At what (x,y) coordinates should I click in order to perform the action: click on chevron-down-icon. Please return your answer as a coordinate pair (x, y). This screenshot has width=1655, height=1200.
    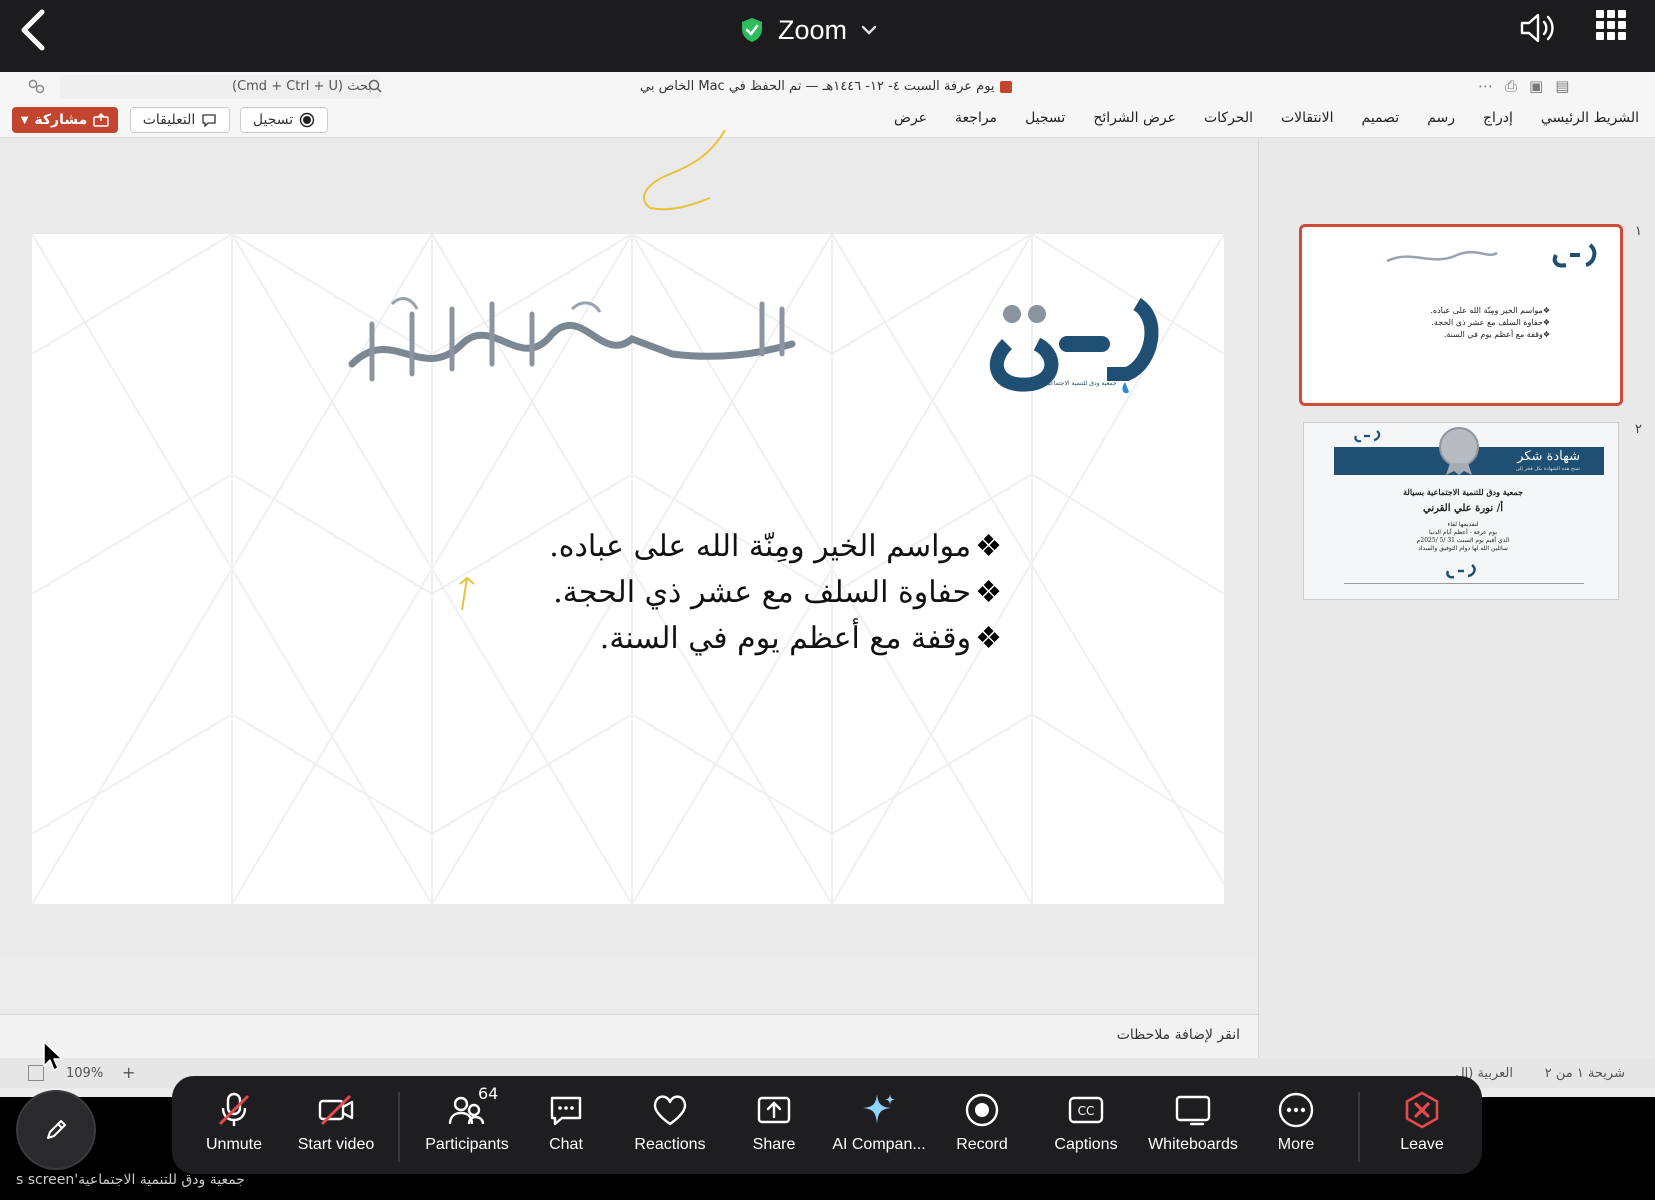
    Looking at the image, I should click on (869, 30).